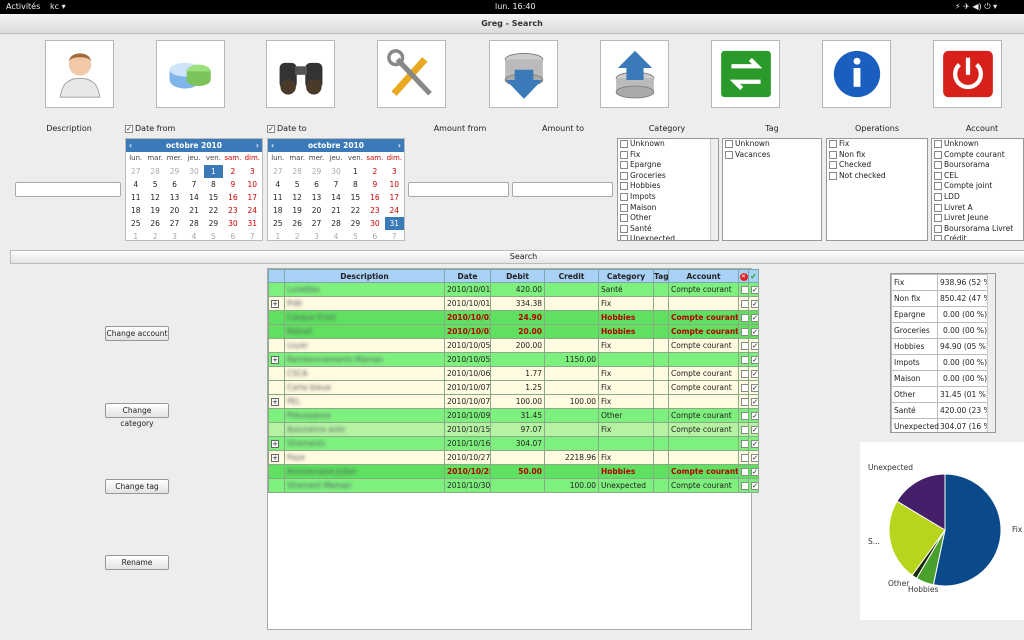 The image size is (1024, 640). Describe the element at coordinates (967, 74) in the screenshot. I see `power-button` at that location.